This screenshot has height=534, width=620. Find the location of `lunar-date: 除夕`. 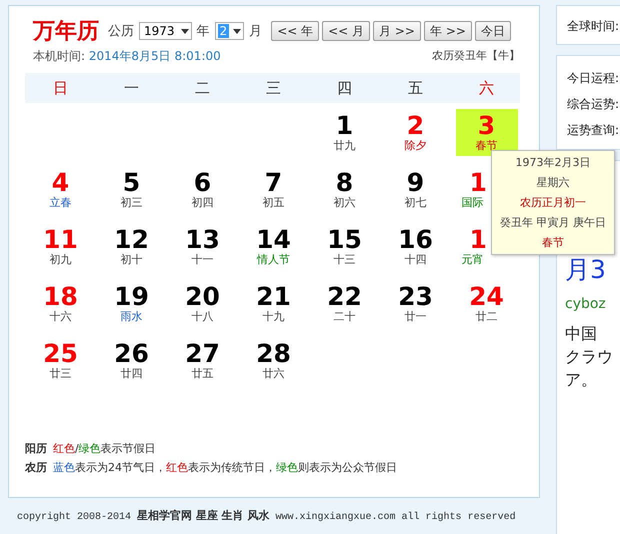

lunar-date: 除夕 is located at coordinates (415, 146).